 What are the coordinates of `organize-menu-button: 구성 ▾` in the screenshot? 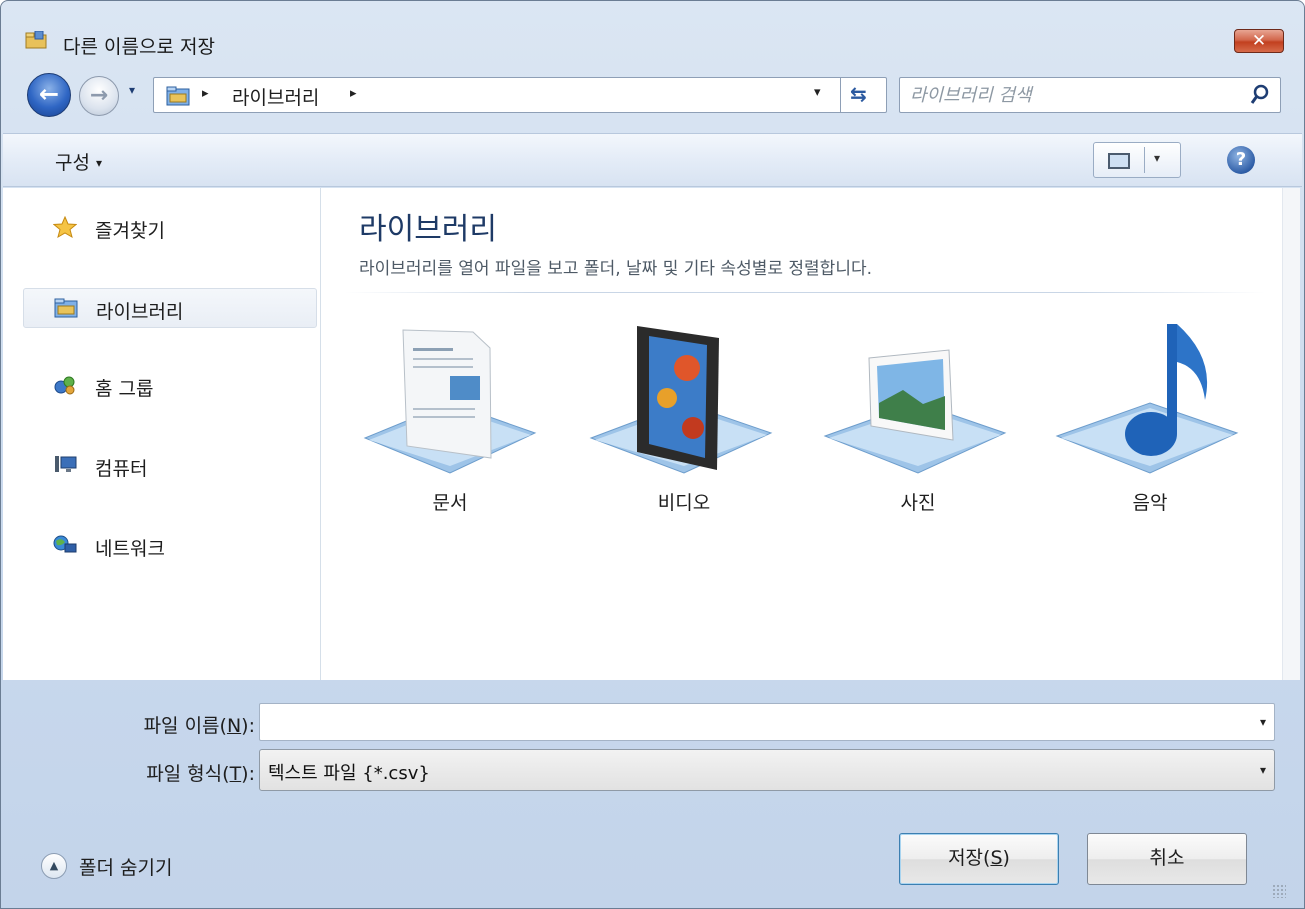 It's located at (78, 161).